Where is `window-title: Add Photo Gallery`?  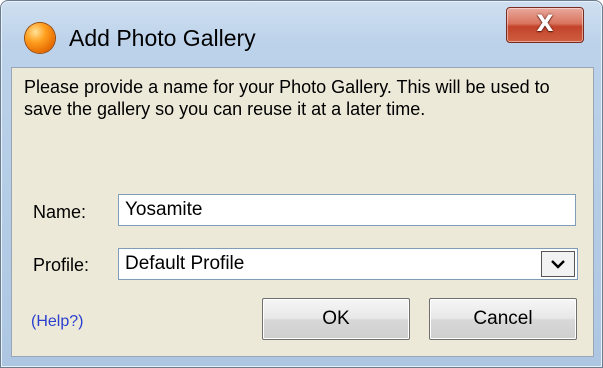
window-title: Add Photo Gallery is located at coordinates (162, 38).